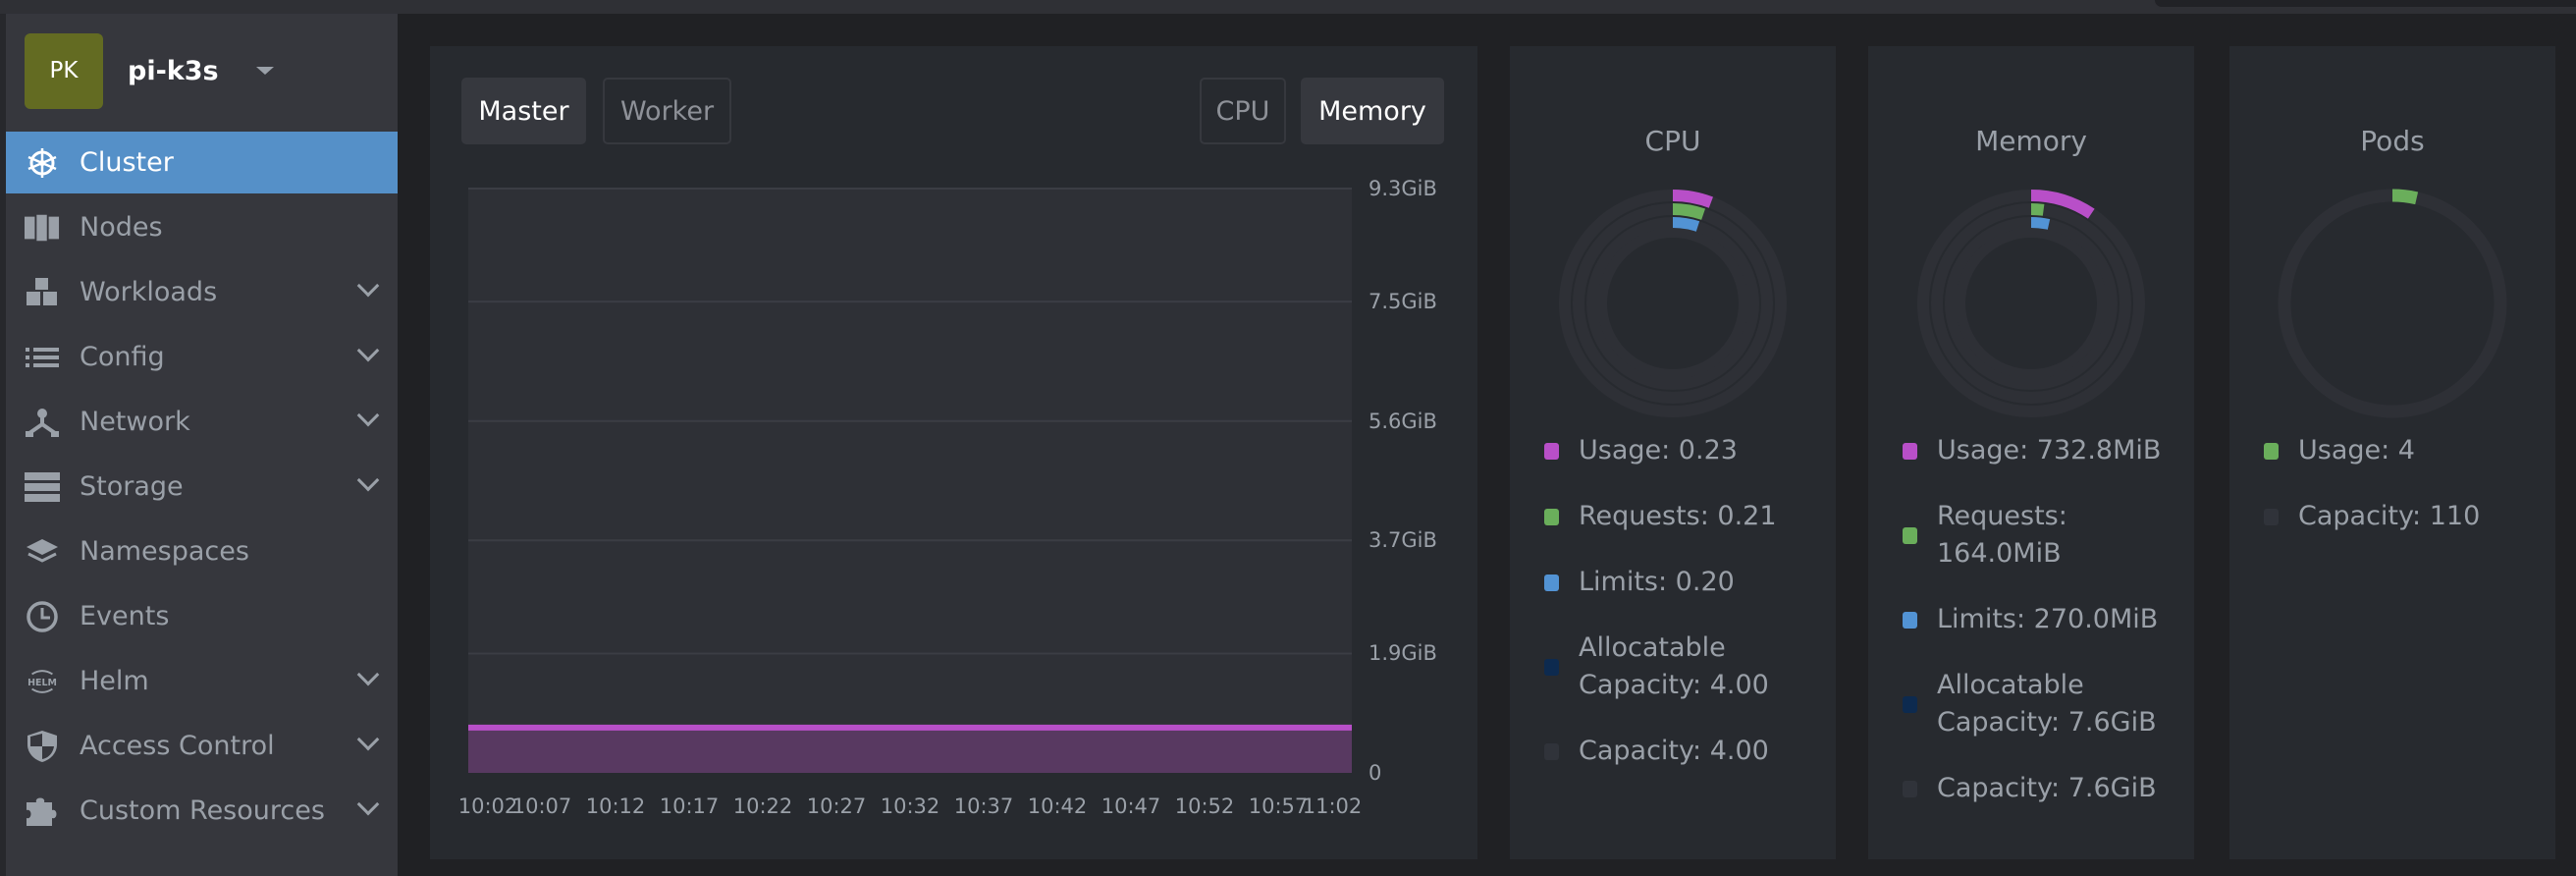 Image resolution: width=2576 pixels, height=876 pixels. I want to click on puzzle-icon, so click(42, 811).